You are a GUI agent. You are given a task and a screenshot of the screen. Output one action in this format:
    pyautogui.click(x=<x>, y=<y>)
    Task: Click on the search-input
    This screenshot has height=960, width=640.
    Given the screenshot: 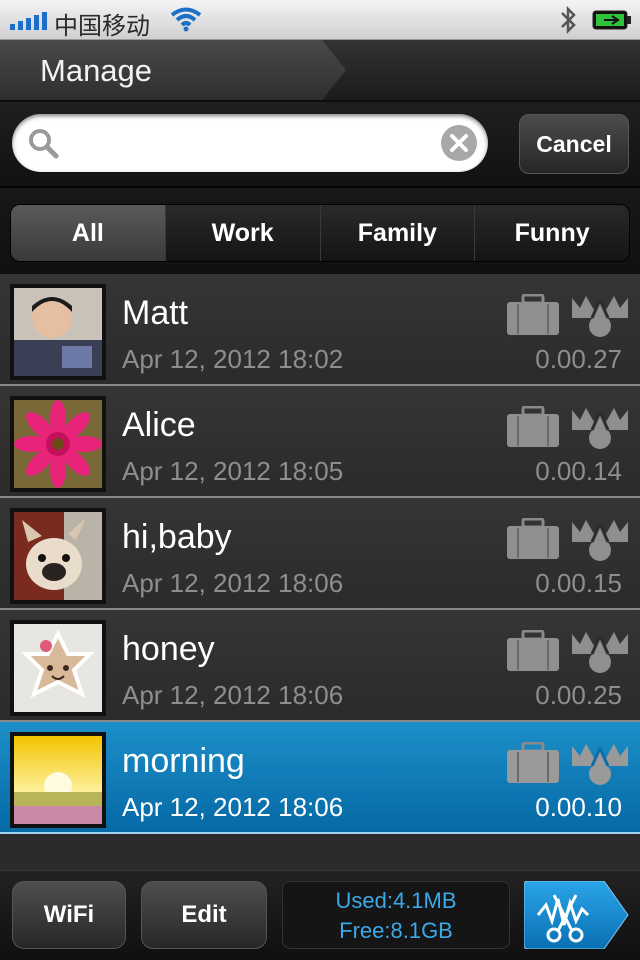 What is the action you would take?
    pyautogui.click(x=250, y=143)
    